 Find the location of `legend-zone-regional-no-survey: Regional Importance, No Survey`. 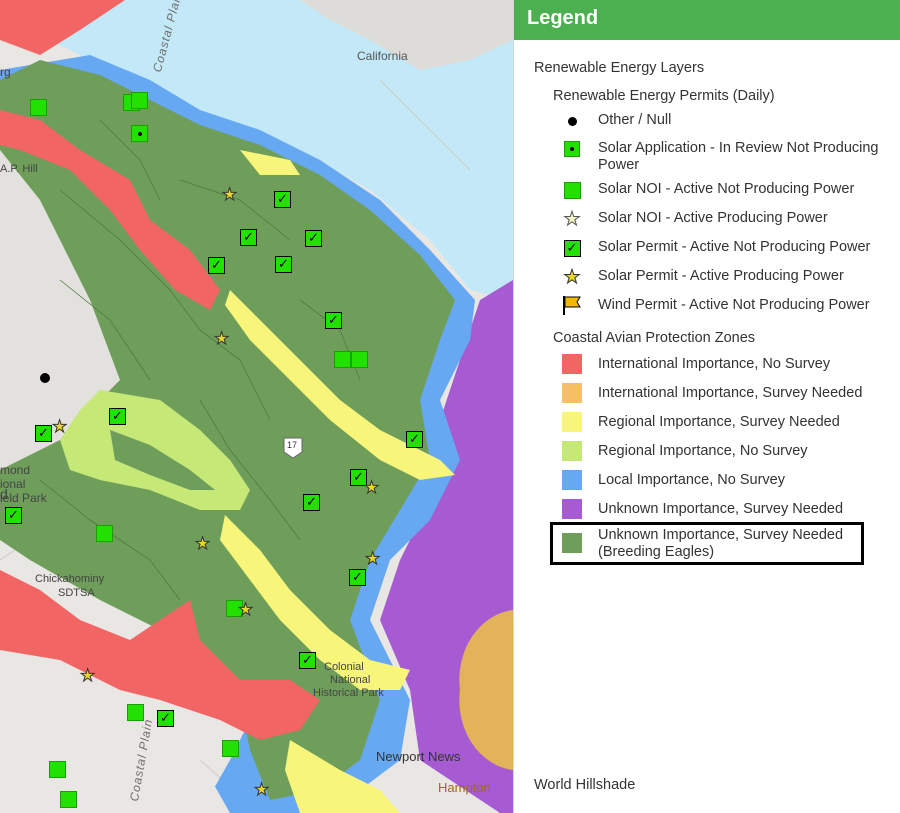

legend-zone-regional-no-survey: Regional Importance, No Survey is located at coordinates (728, 451).